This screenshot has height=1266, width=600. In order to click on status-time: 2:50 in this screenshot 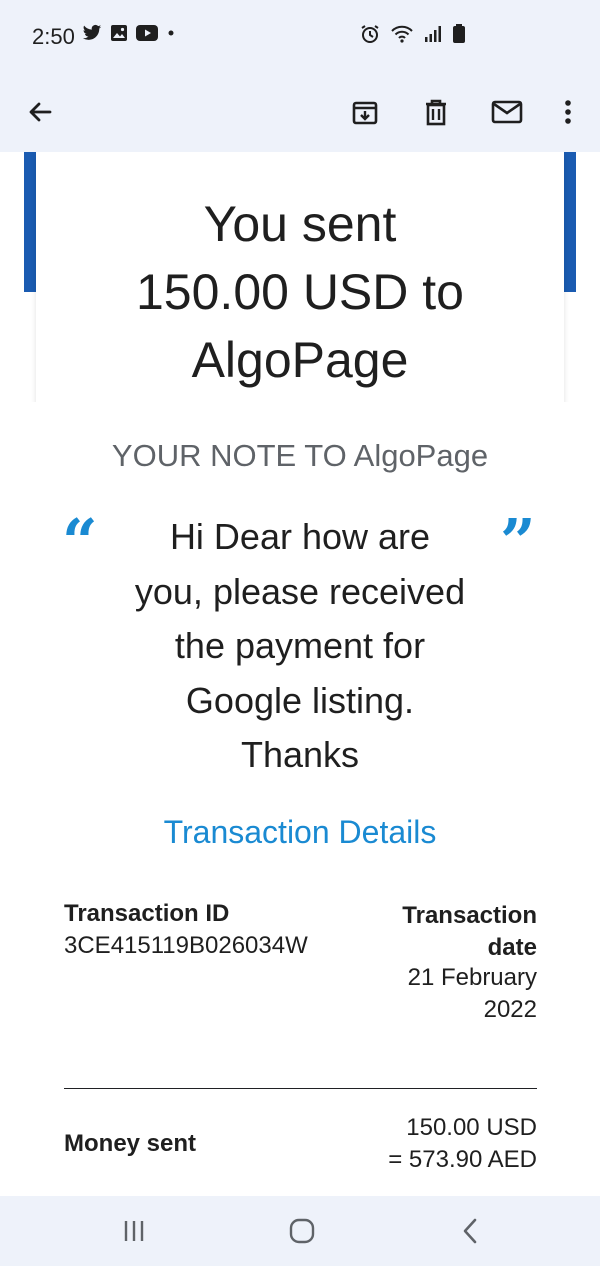, I will do `click(53, 36)`.